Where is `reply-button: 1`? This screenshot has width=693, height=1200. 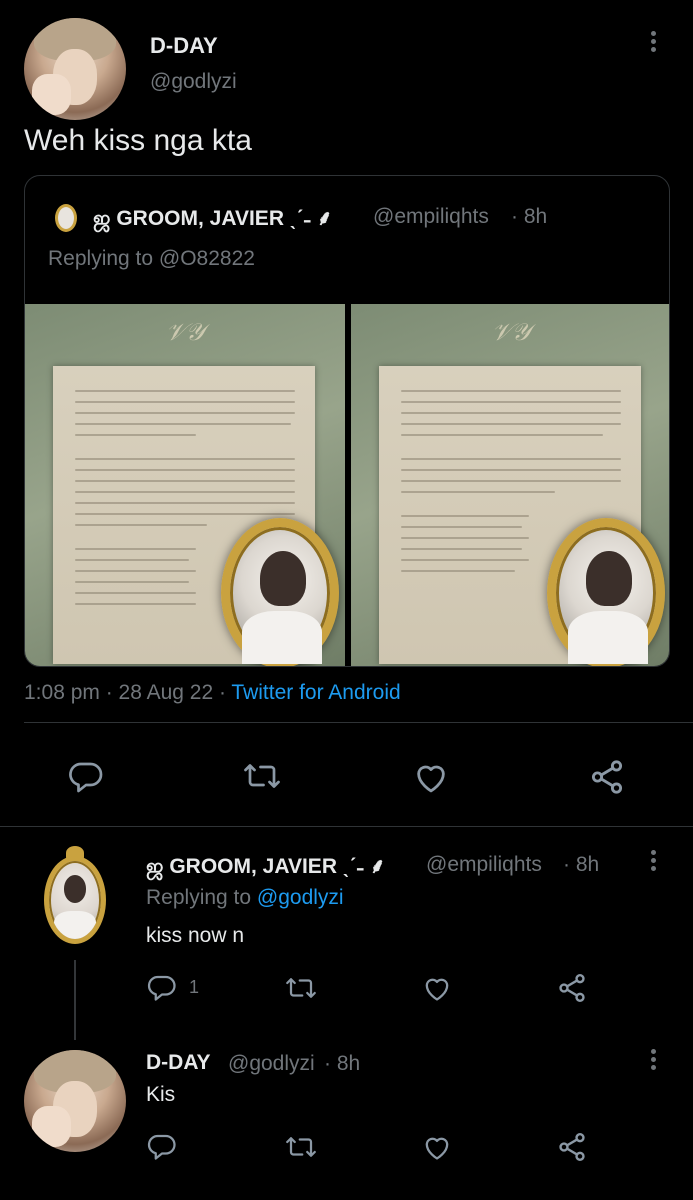
reply-button: 1 is located at coordinates (173, 987).